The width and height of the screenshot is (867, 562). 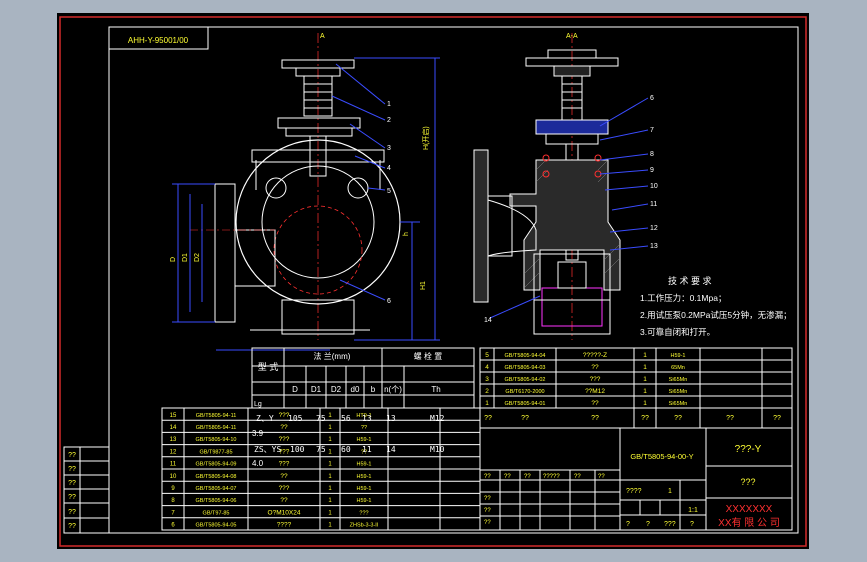 I want to click on bom-left-material: ??, so click(x=364, y=428).